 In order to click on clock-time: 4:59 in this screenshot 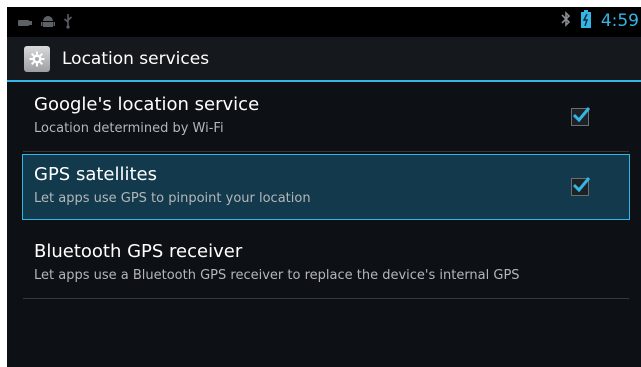, I will do `click(619, 21)`.